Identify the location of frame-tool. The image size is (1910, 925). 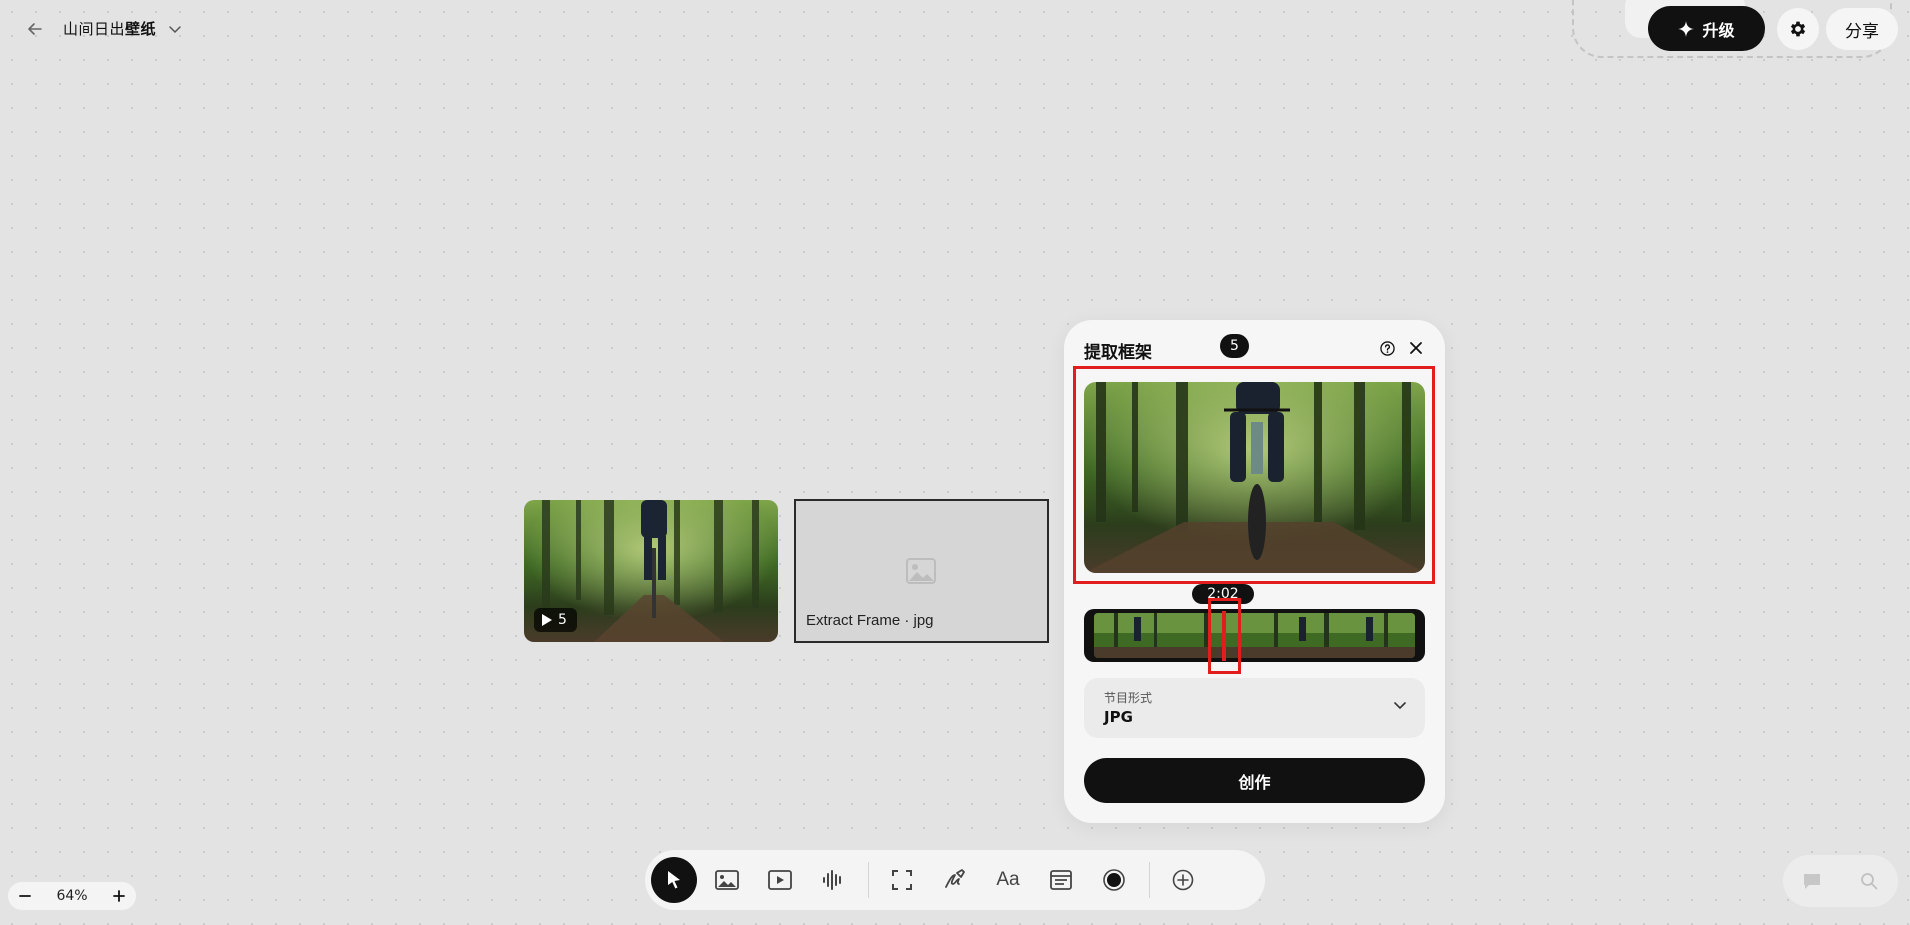
(902, 880).